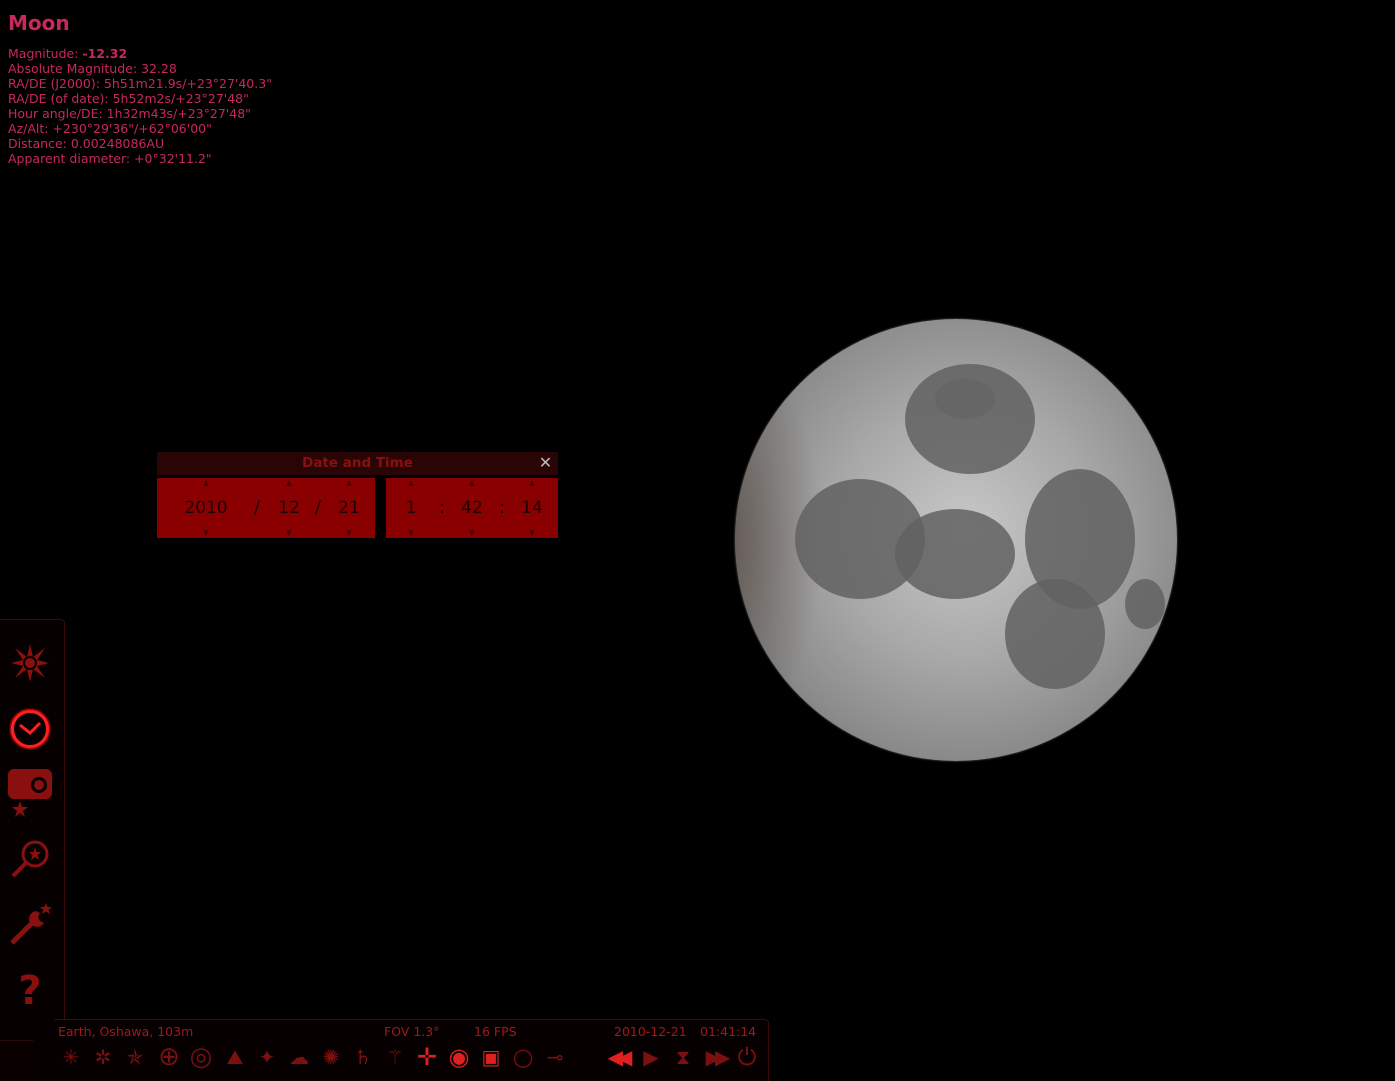 Image resolution: width=1395 pixels, height=1081 pixels. I want to click on search-icon, so click(30, 859).